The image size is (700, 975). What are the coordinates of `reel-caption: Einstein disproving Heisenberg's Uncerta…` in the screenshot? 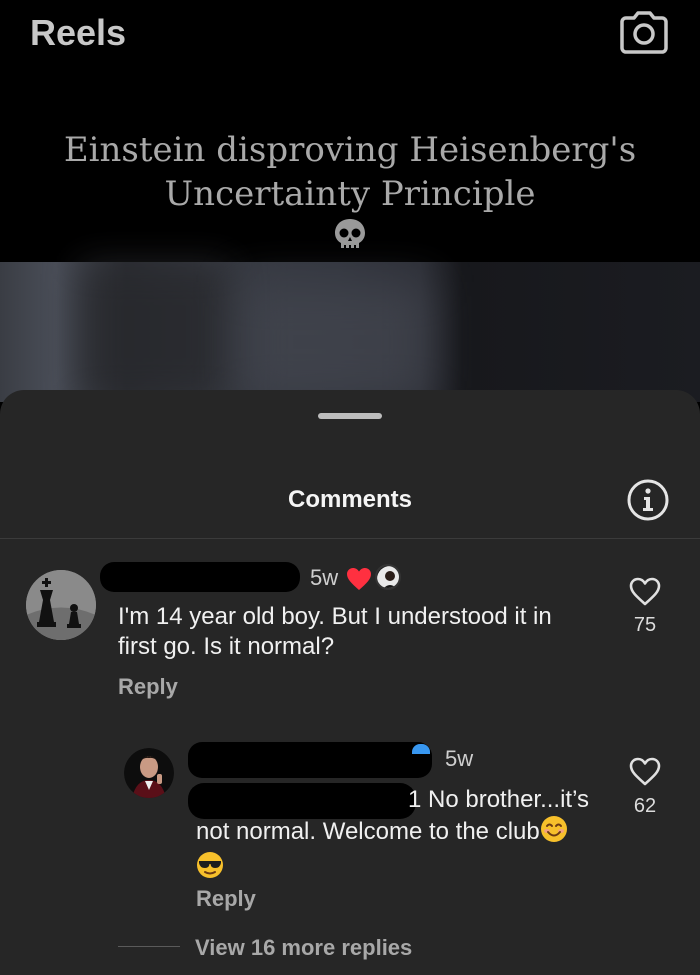 It's located at (350, 196).